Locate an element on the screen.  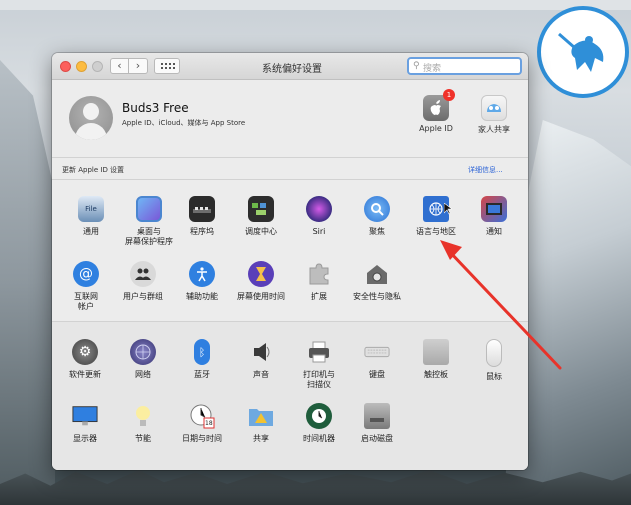
notification-badge: 1 is located at coordinates (449, 95).